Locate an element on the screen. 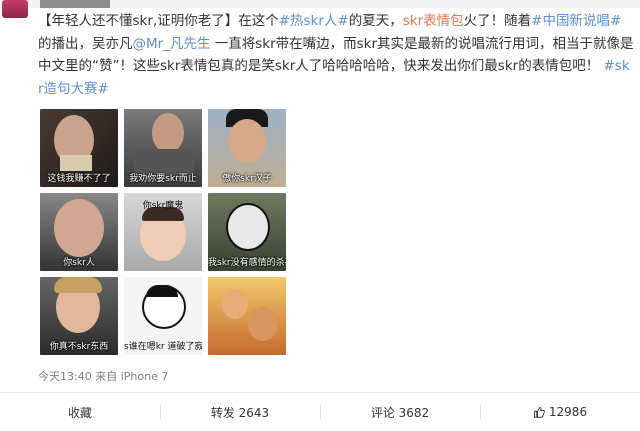 This screenshot has height=431, width=640. meme-image-2: 我劝你要skr而止 is located at coordinates (163, 148).